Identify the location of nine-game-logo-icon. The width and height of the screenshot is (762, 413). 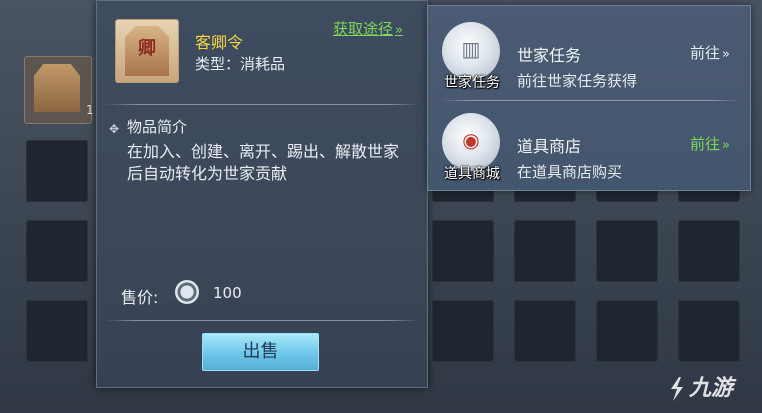
(677, 389).